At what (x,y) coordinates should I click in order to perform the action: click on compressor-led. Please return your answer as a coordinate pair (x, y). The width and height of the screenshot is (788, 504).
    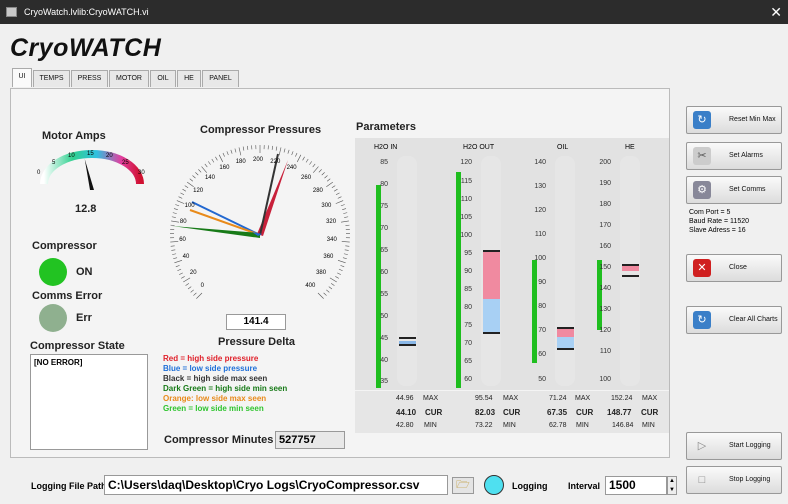
    Looking at the image, I should click on (53, 272).